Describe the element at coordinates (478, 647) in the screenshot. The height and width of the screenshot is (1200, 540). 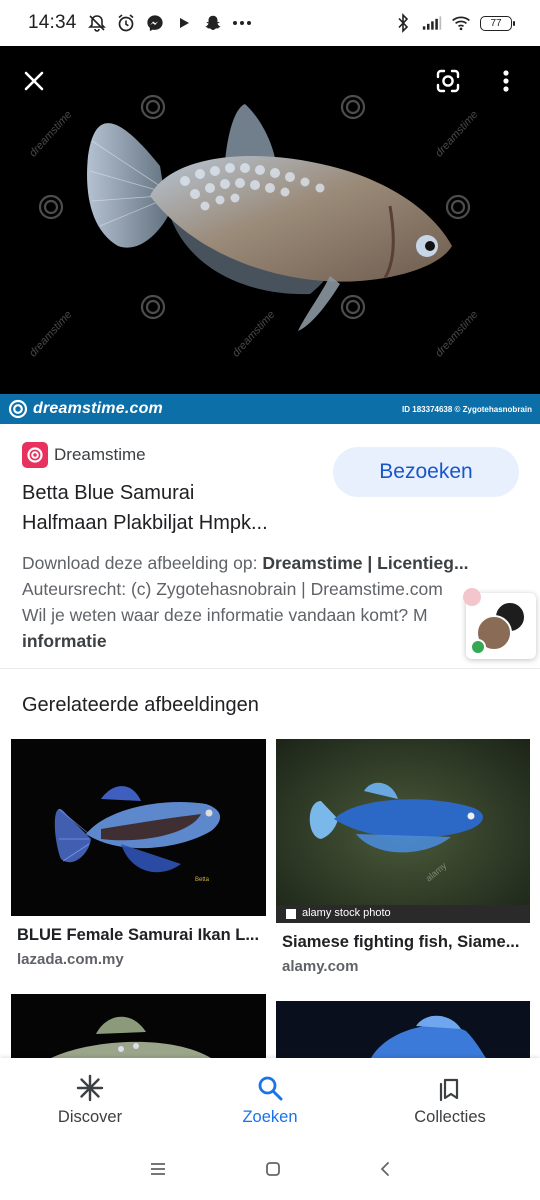
I see `messenger-badge-icon` at that location.